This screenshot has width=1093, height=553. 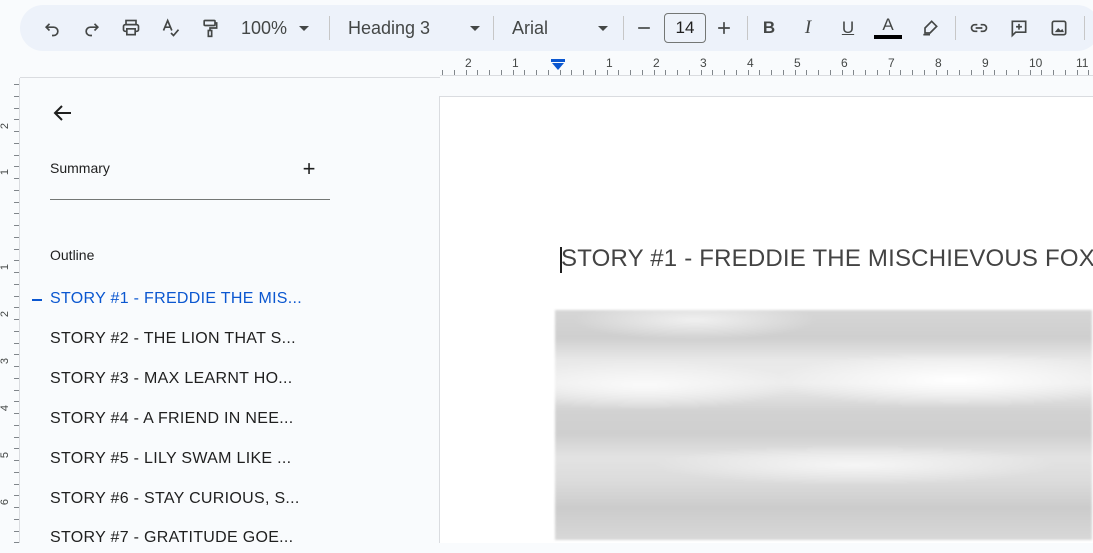 What do you see at coordinates (190, 199) in the screenshot?
I see `summary-divider` at bounding box center [190, 199].